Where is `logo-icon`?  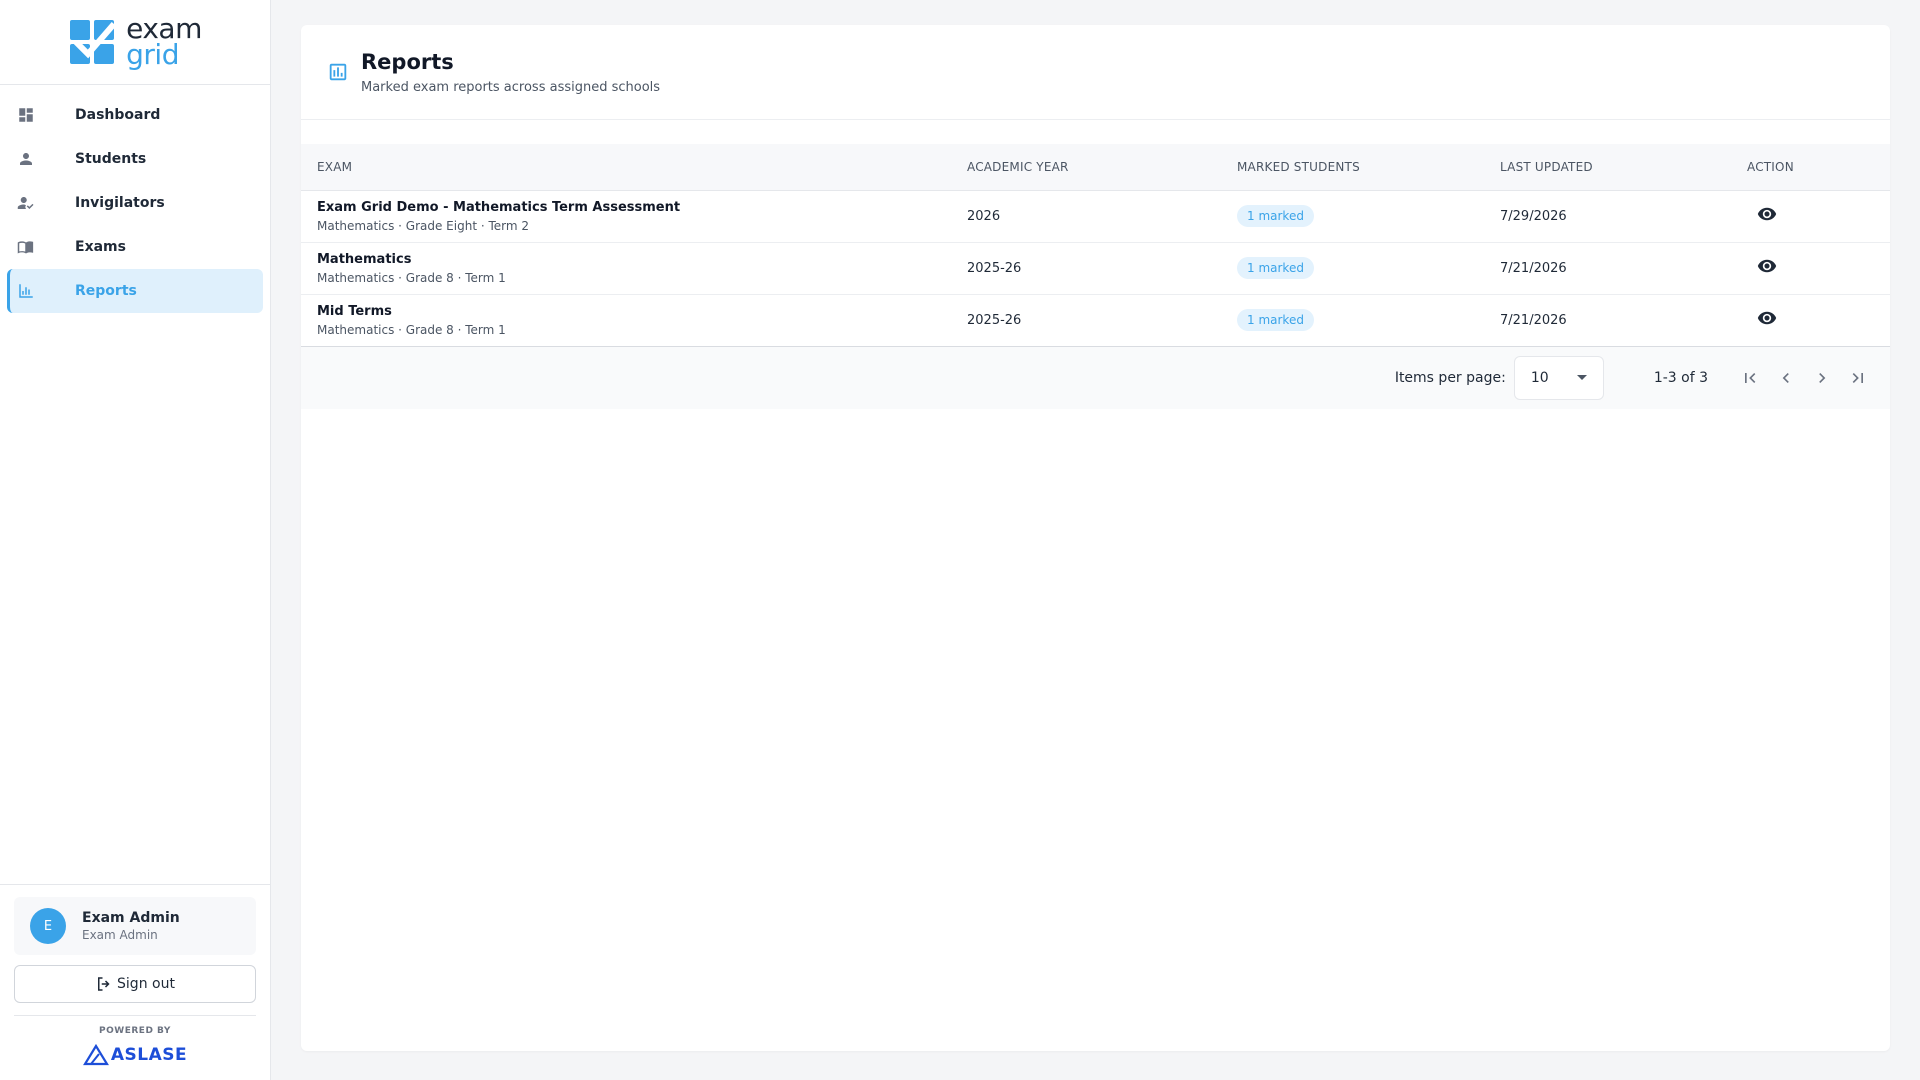
logo-icon is located at coordinates (93, 42).